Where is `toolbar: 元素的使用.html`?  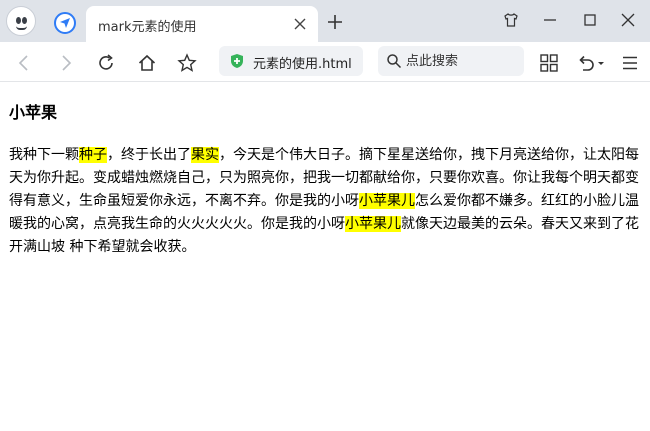 toolbar: 元素的使用.html is located at coordinates (325, 62).